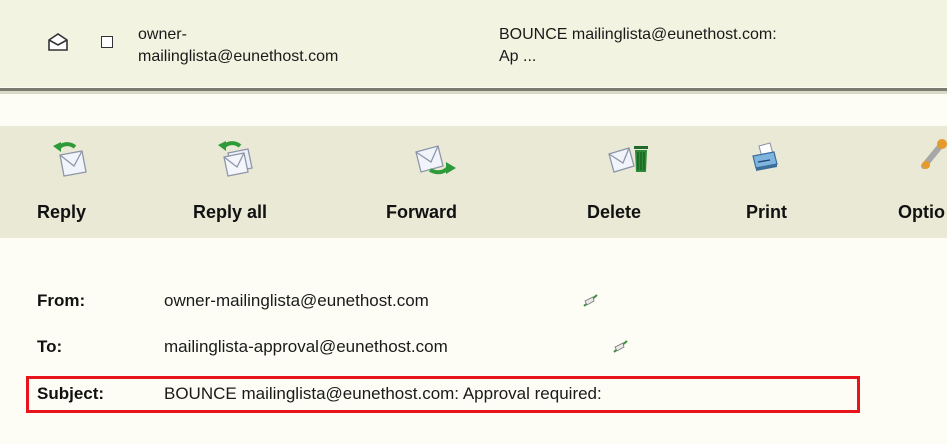 The image size is (947, 444). What do you see at coordinates (296, 301) in the screenshot?
I see `from-value: owner-mailinglista@eunethost.com` at bounding box center [296, 301].